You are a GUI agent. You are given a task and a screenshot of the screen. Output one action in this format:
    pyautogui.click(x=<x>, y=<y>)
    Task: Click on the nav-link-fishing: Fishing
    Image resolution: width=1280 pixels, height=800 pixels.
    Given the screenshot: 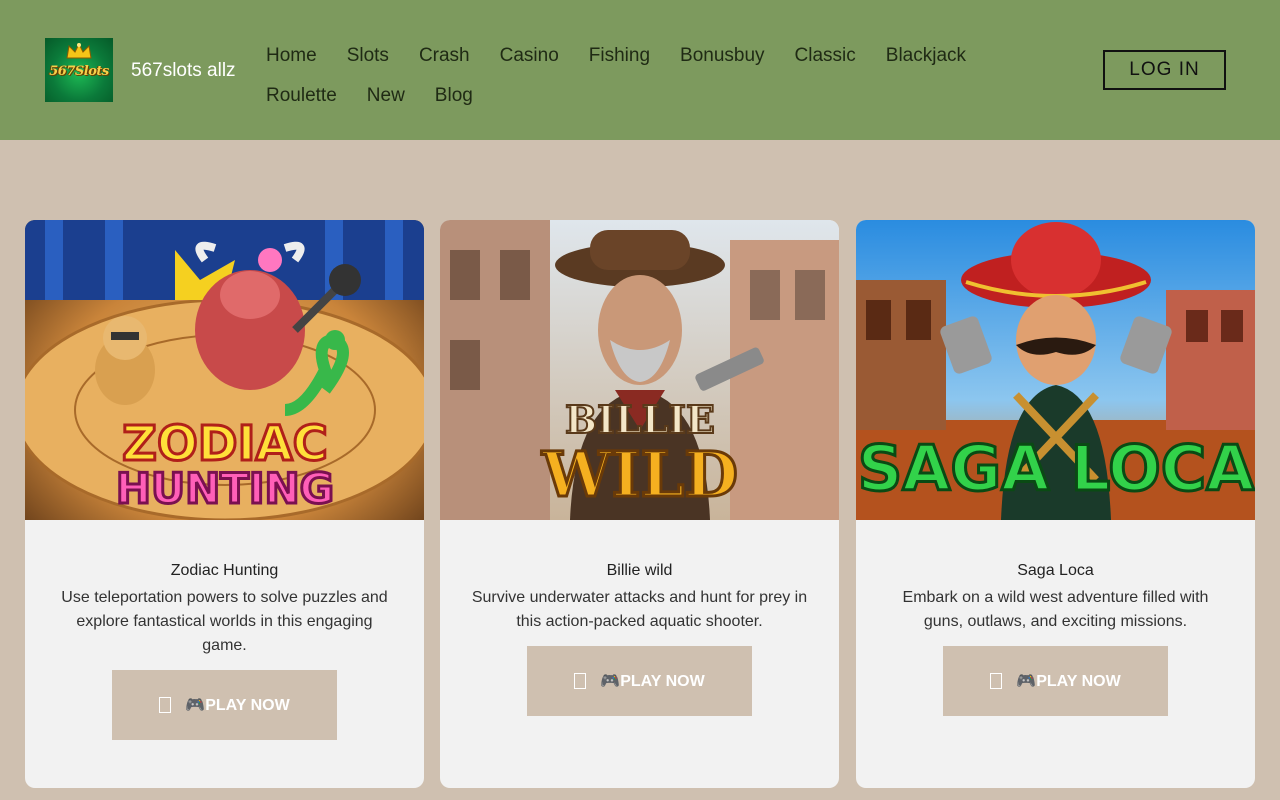 What is the action you would take?
    pyautogui.click(x=619, y=56)
    